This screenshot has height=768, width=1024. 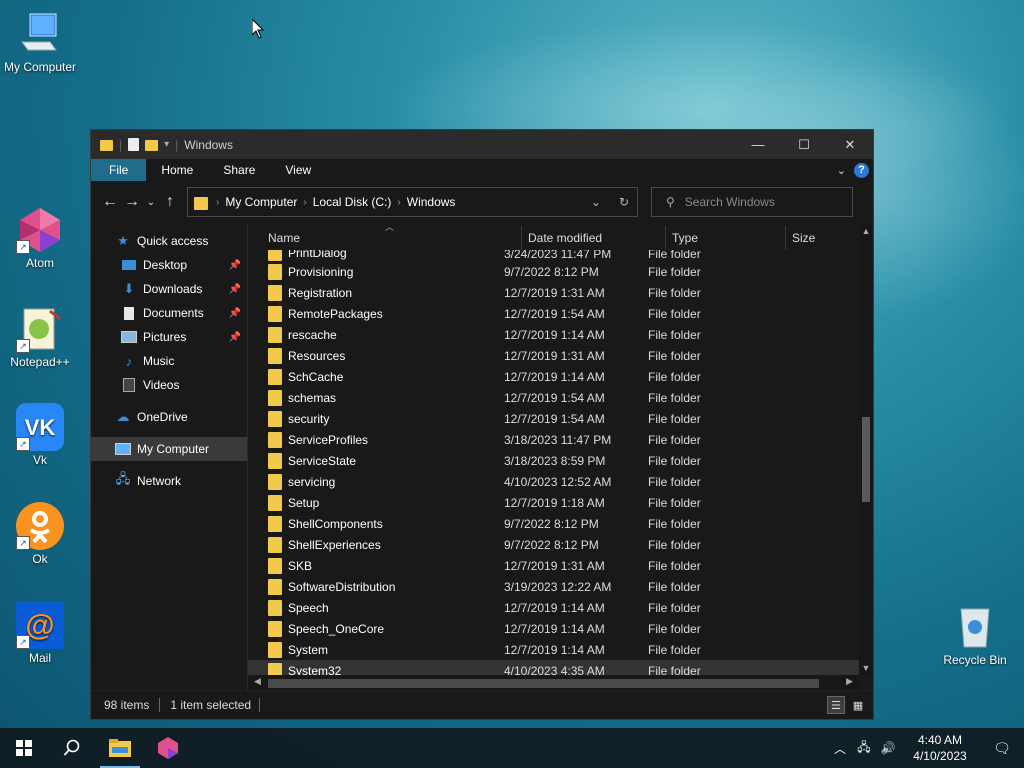 I want to click on network-icon: 🖧, so click(x=864, y=748).